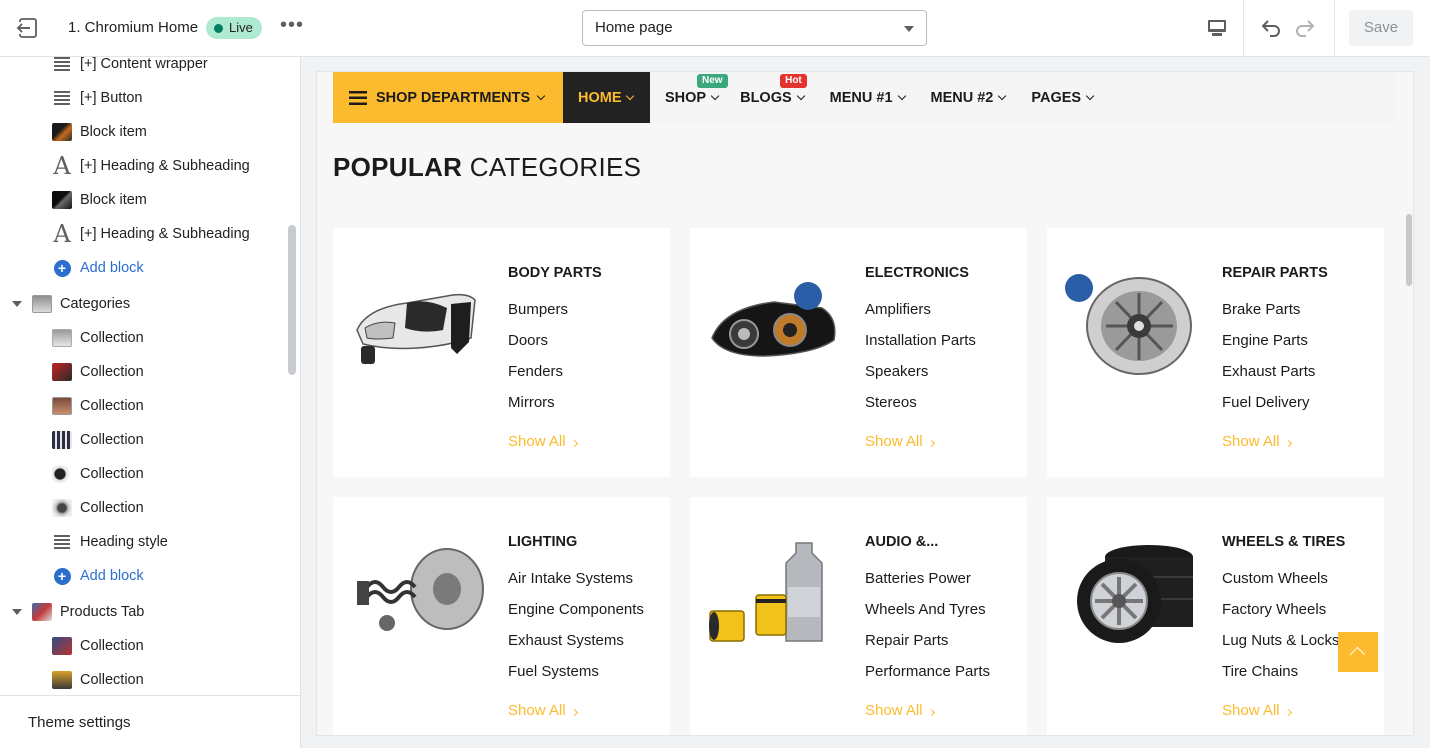  Describe the element at coordinates (292, 27) in the screenshot. I see `more-actions-button: •••` at that location.